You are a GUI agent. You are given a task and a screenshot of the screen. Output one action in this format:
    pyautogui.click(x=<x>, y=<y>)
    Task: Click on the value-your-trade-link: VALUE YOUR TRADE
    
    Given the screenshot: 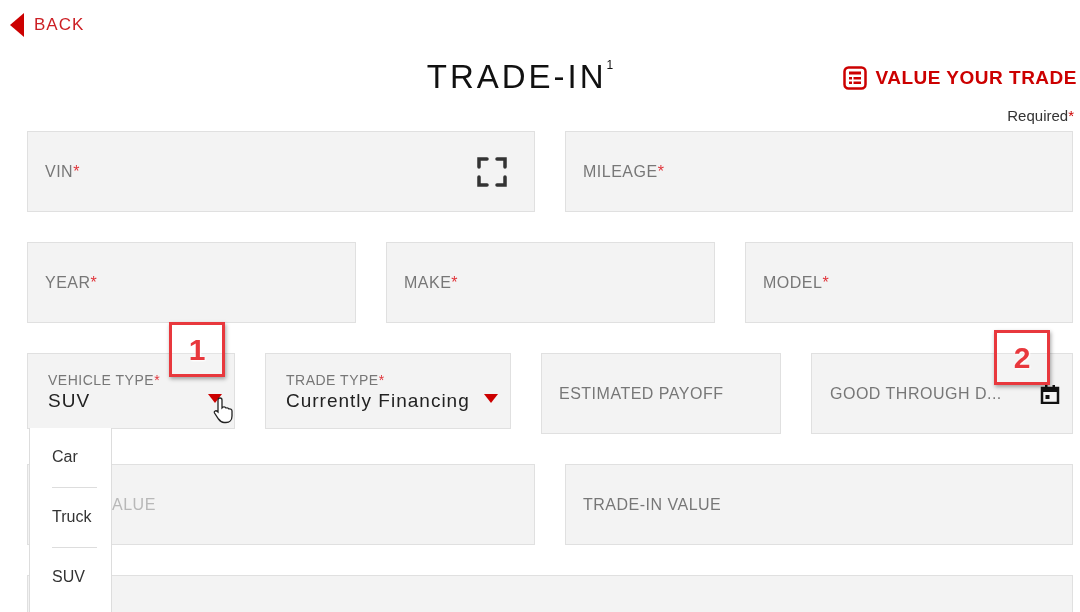 What is the action you would take?
    pyautogui.click(x=960, y=78)
    